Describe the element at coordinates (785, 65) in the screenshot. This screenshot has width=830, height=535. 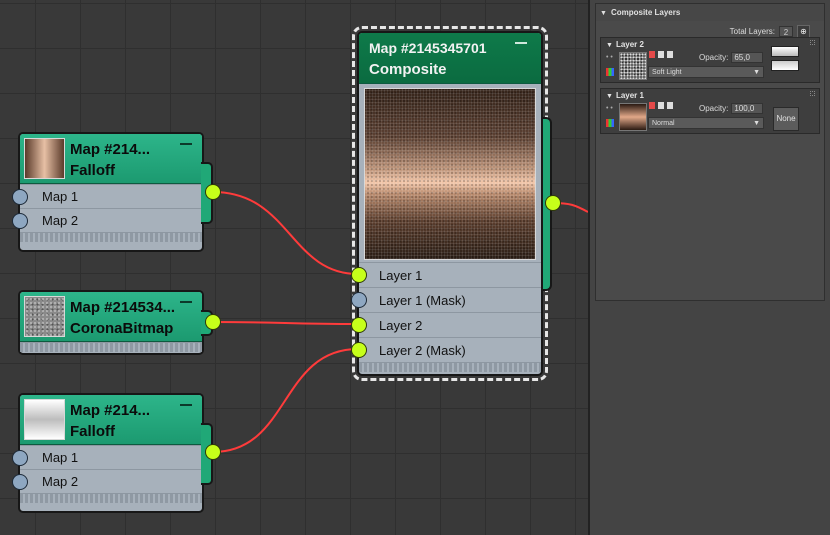
I see `mask-thumbnail-secondary` at that location.